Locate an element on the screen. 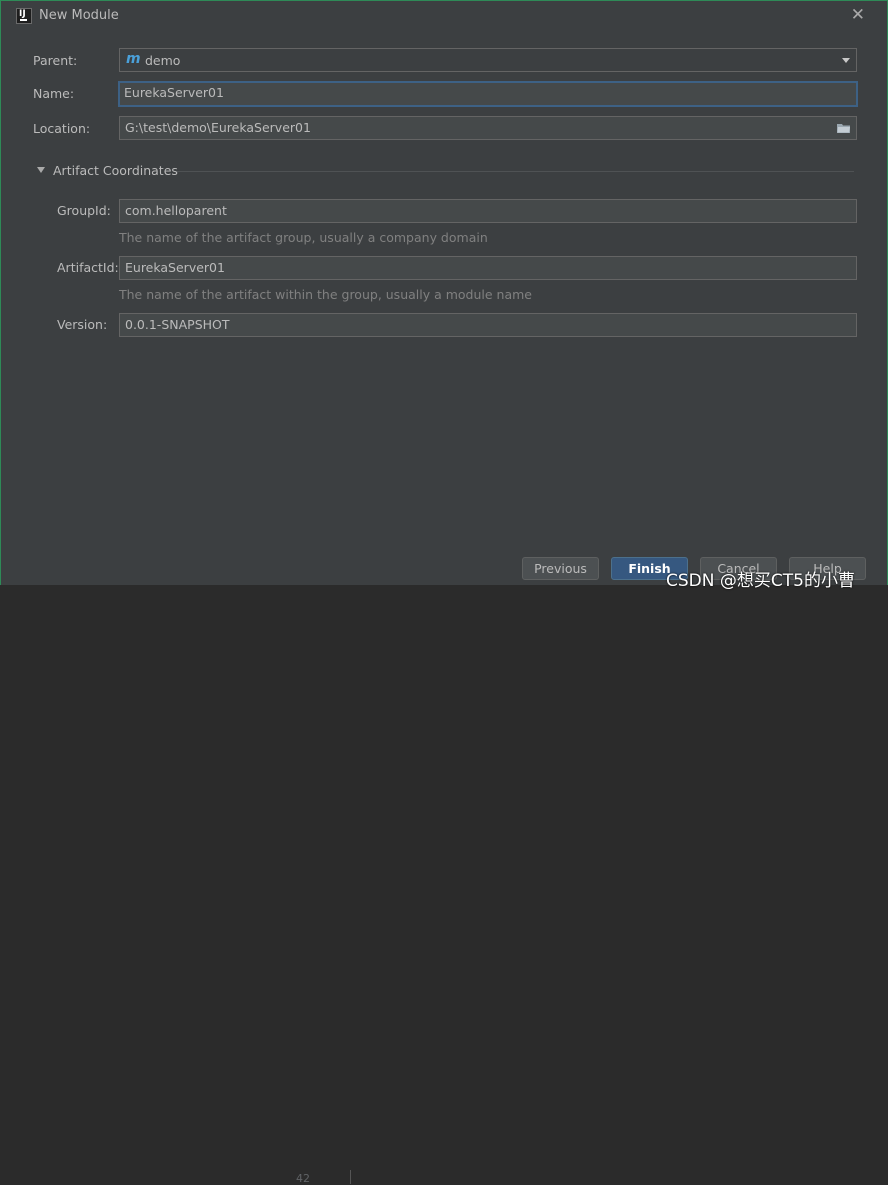  groupid-label: GroupId: is located at coordinates (84, 210).